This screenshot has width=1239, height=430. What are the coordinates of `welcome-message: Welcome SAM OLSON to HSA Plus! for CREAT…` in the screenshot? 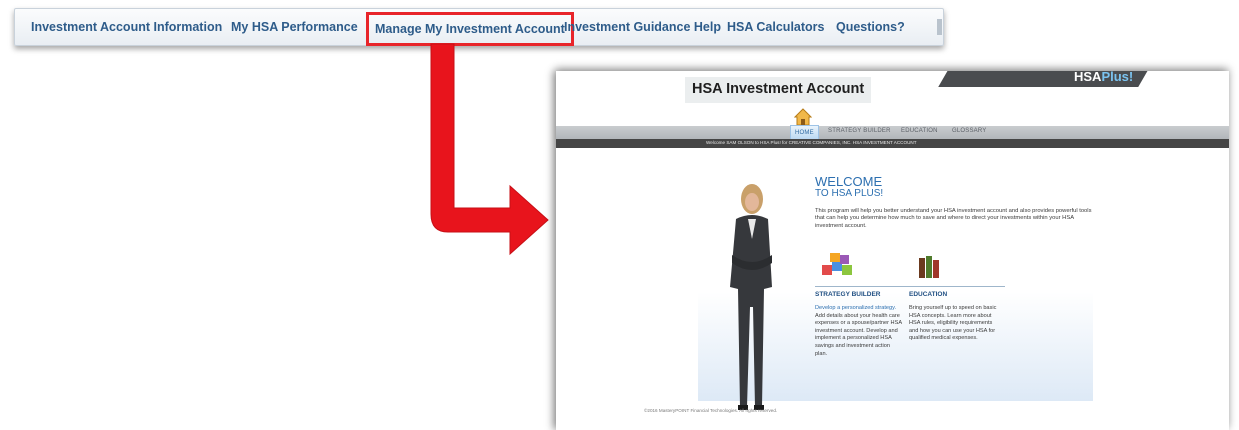 It's located at (811, 142).